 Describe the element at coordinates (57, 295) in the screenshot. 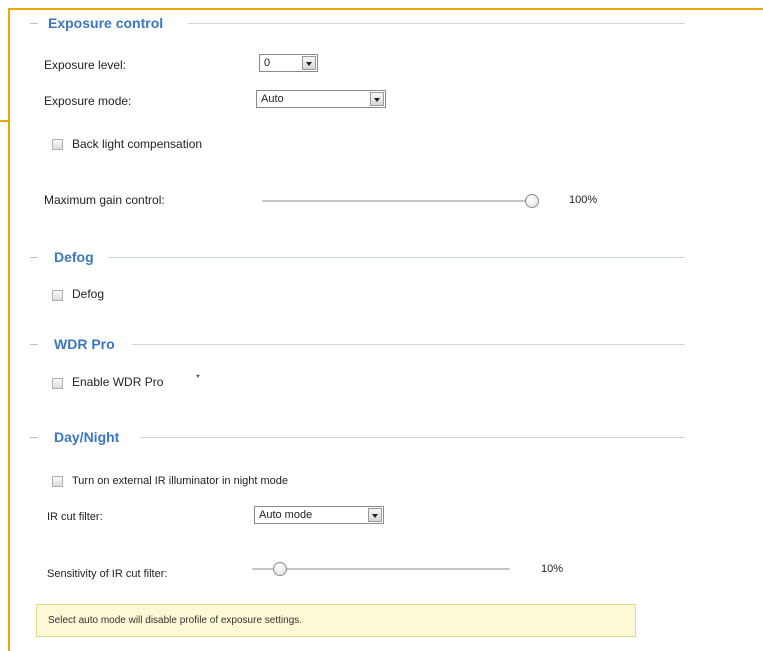

I see `defog-checkbox` at that location.